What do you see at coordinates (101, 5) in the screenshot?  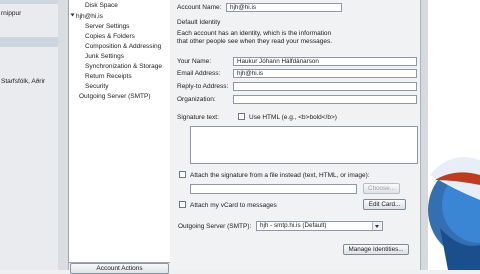 I see `tree-item-disk-space: Disk Space` at bounding box center [101, 5].